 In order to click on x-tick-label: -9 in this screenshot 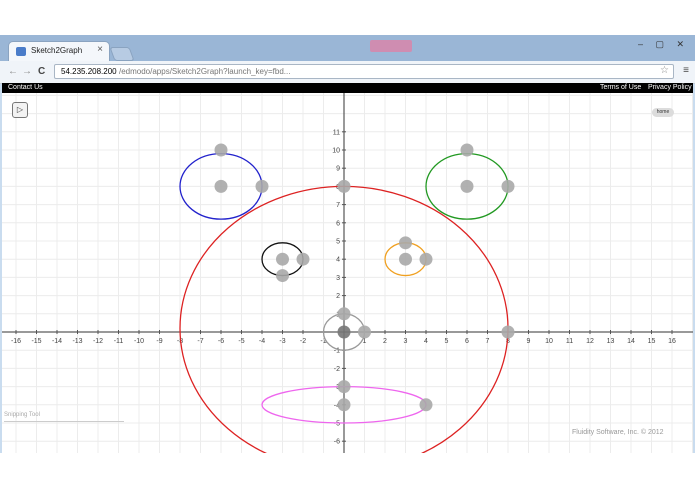, I will do `click(159, 341)`.